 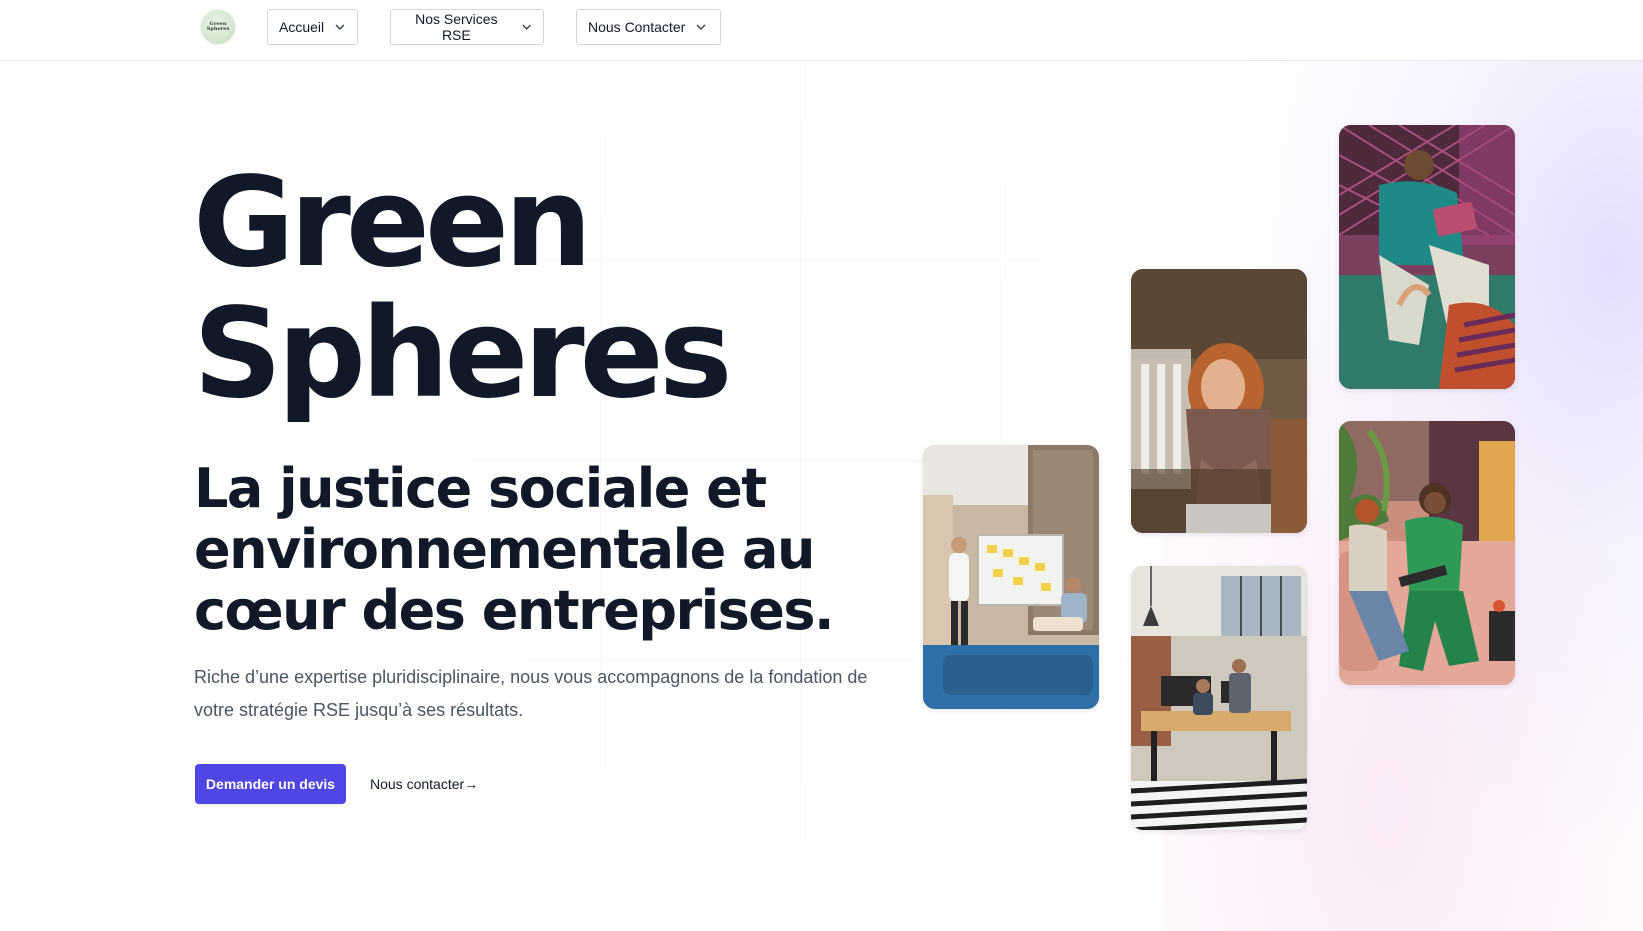 I want to click on hero-title-line2: Spheres, so click(x=463, y=354).